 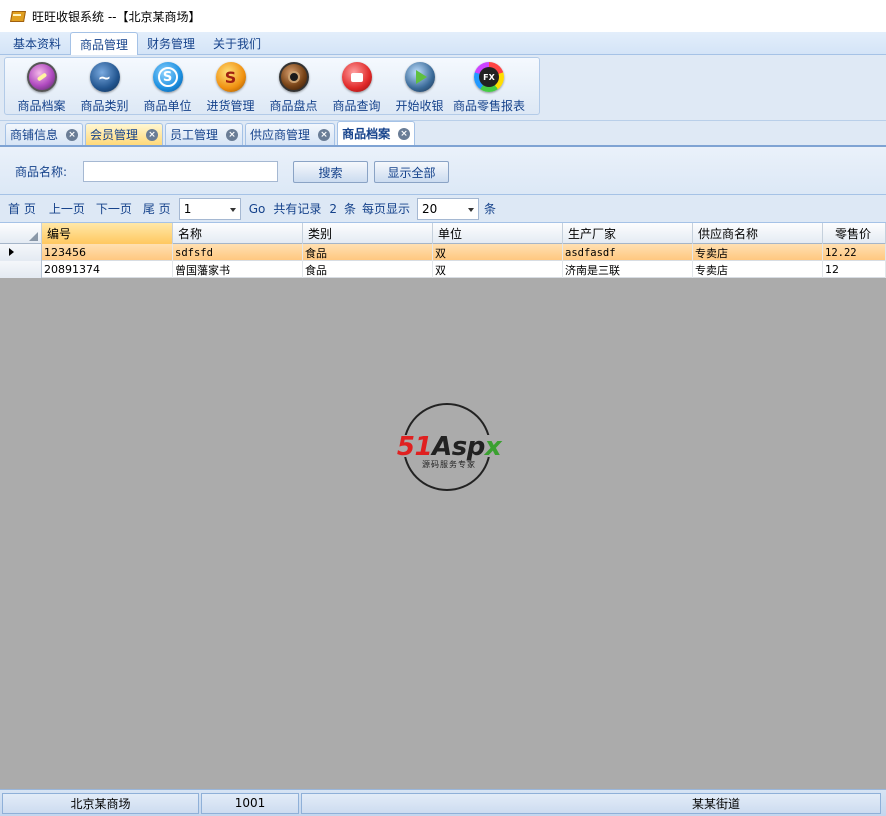 What do you see at coordinates (104, 43) in the screenshot?
I see `menu-tab-product-management: 商品管理` at bounding box center [104, 43].